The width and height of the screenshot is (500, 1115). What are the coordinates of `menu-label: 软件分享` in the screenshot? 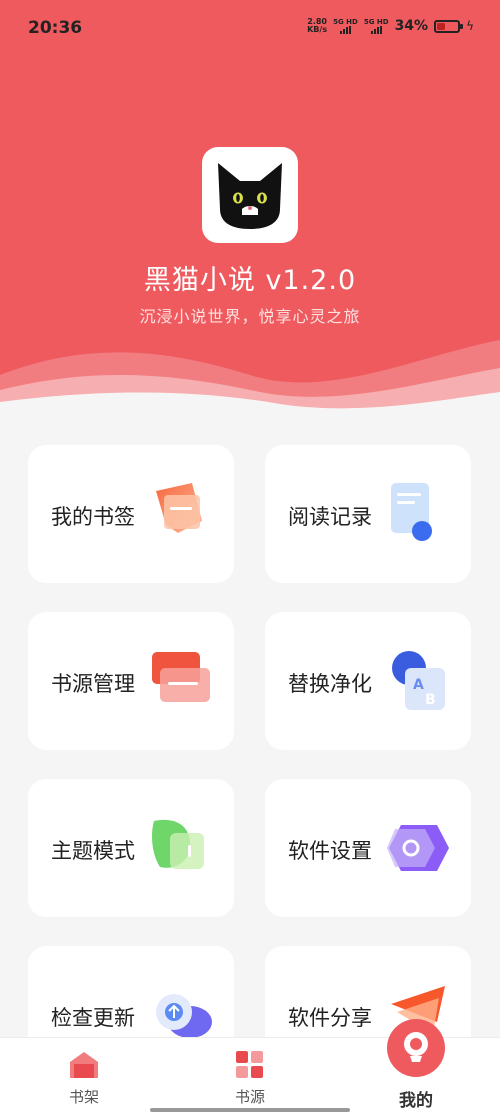 It's located at (330, 1018).